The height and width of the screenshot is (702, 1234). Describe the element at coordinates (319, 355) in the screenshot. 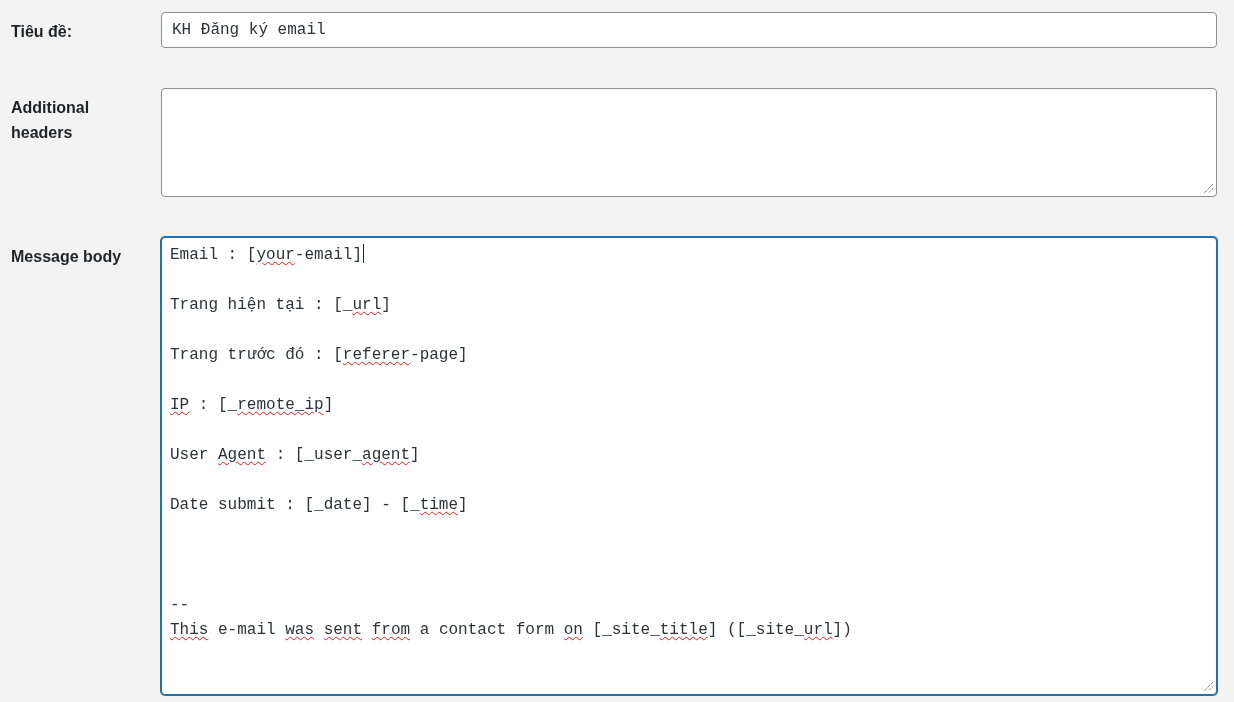

I see `text-line: Trang trước đó : [referer-page]` at that location.